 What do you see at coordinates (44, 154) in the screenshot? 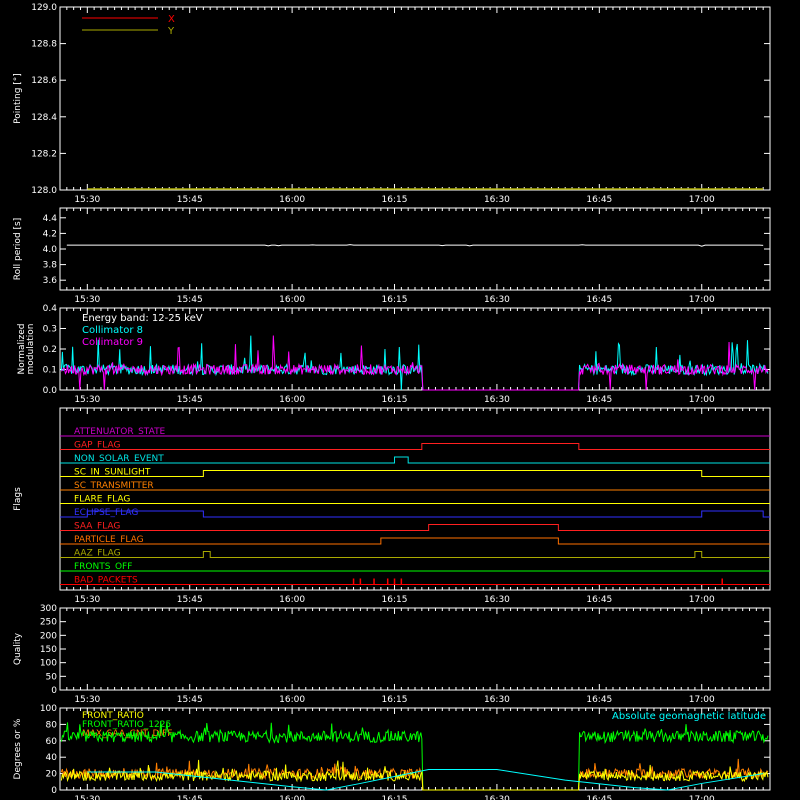
I see `y-tick-label: 128.2` at bounding box center [44, 154].